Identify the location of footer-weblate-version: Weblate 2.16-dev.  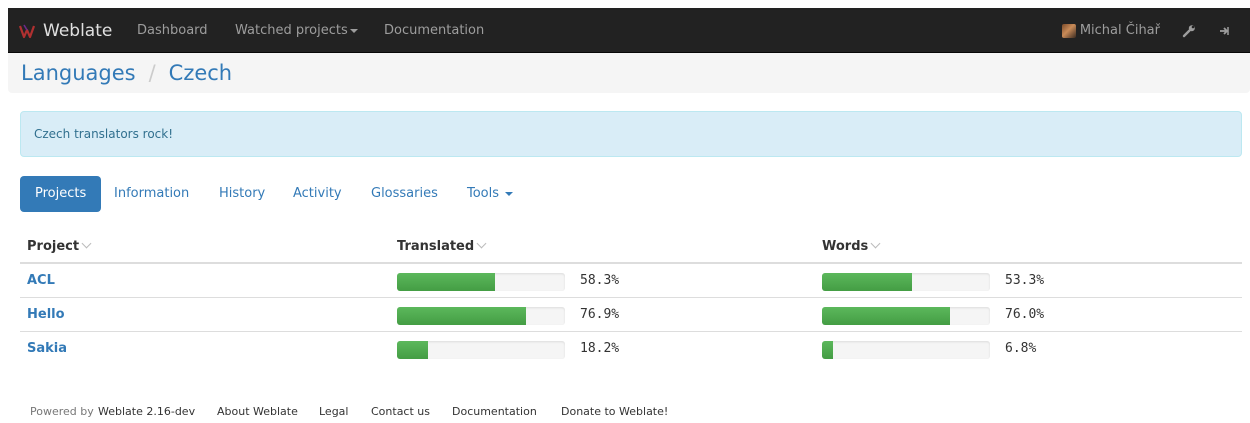
(146, 411).